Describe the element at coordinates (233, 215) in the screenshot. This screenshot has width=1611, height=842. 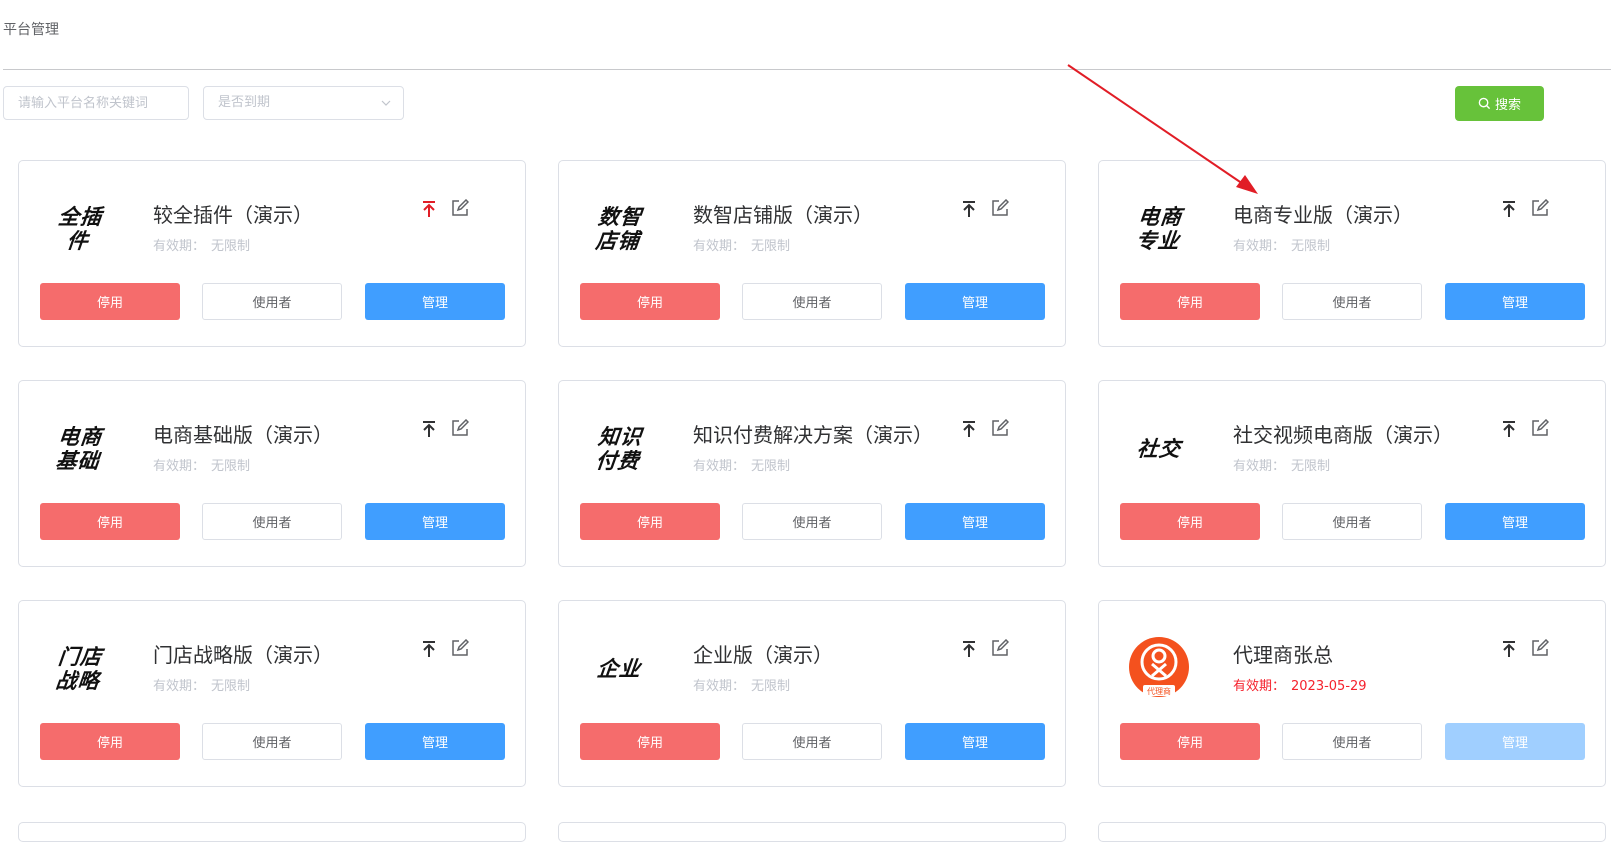
I see `platform-name: 较全插件（演示）` at that location.